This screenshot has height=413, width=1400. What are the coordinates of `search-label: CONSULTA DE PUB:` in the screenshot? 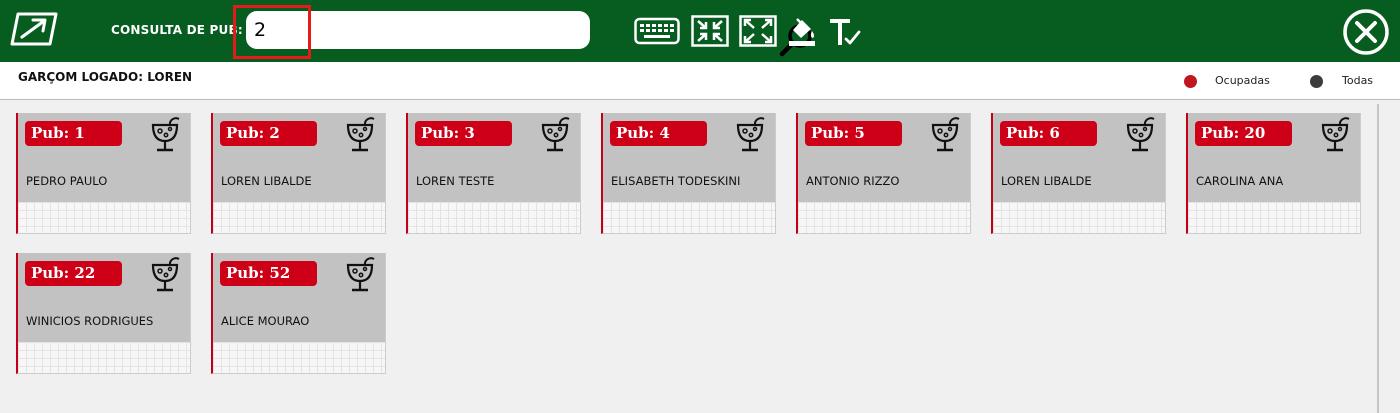 It's located at (177, 30).